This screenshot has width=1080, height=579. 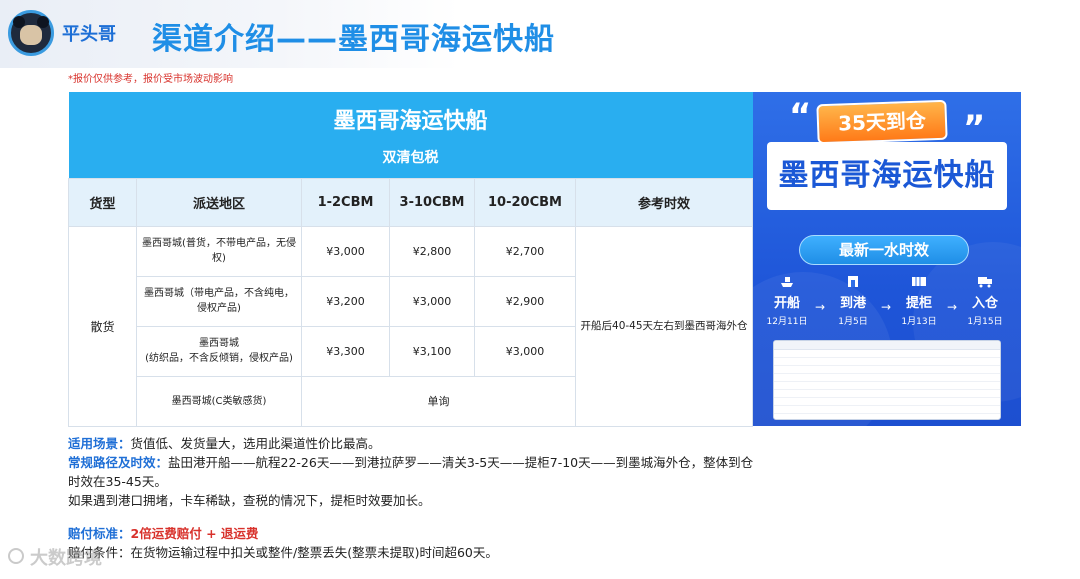 I want to click on page-title: 渠道介绍——墨西哥海运快船, so click(x=353, y=39).